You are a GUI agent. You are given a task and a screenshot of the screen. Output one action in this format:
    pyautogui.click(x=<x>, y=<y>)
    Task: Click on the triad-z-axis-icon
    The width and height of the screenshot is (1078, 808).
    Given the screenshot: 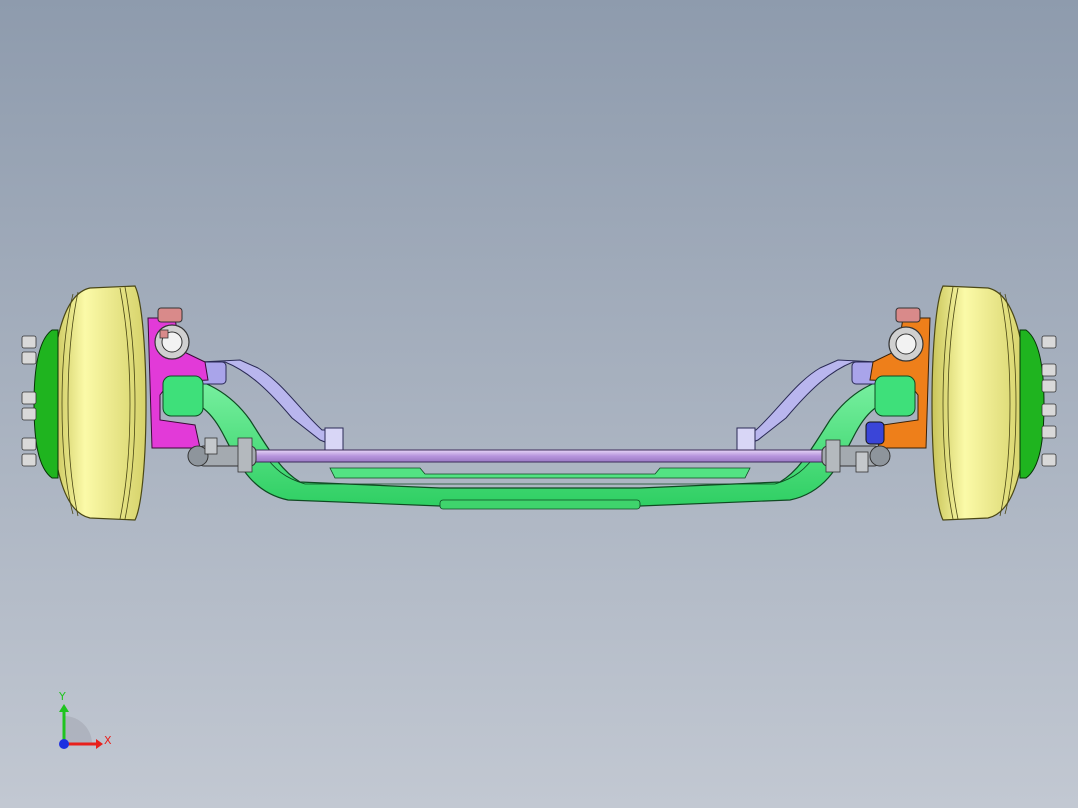 What is the action you would take?
    pyautogui.click(x=64, y=744)
    